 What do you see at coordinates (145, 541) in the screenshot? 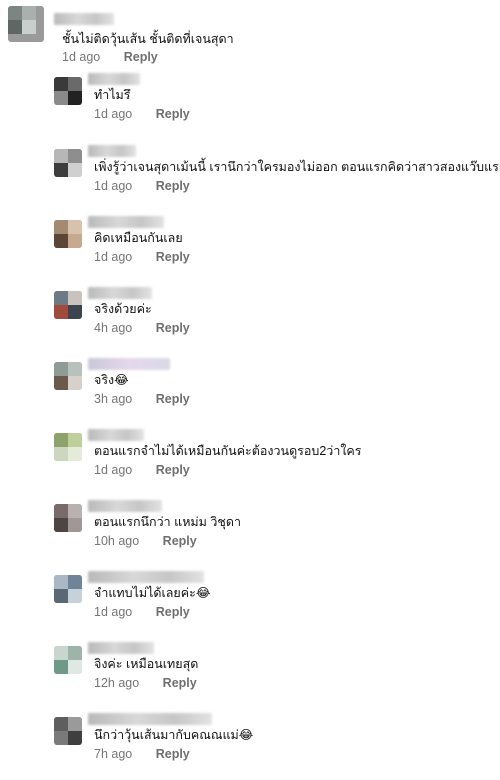
I see `comment-meta: 10h ago Reply` at bounding box center [145, 541].